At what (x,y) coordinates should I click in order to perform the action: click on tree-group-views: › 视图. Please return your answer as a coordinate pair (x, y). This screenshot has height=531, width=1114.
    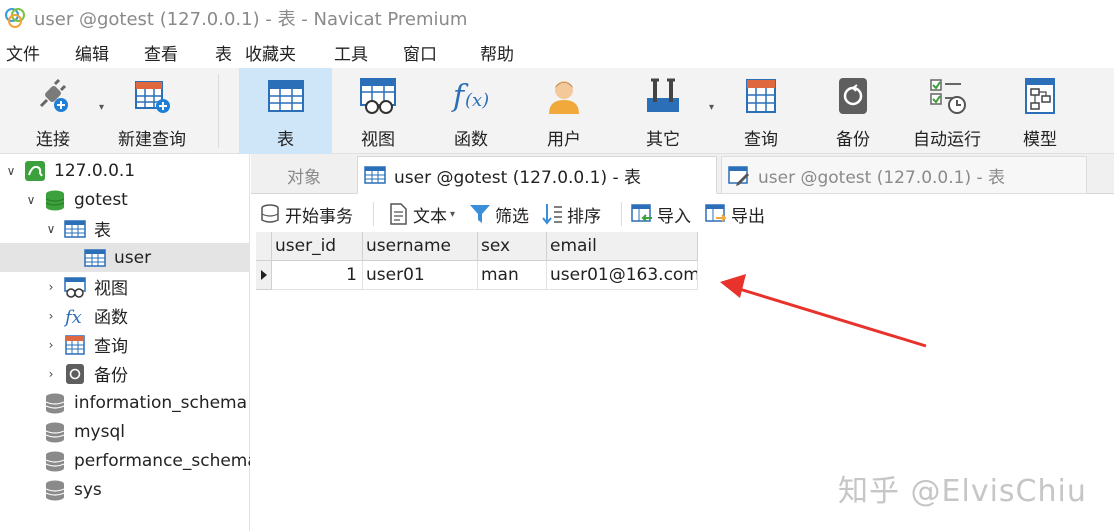
    Looking at the image, I should click on (125, 286).